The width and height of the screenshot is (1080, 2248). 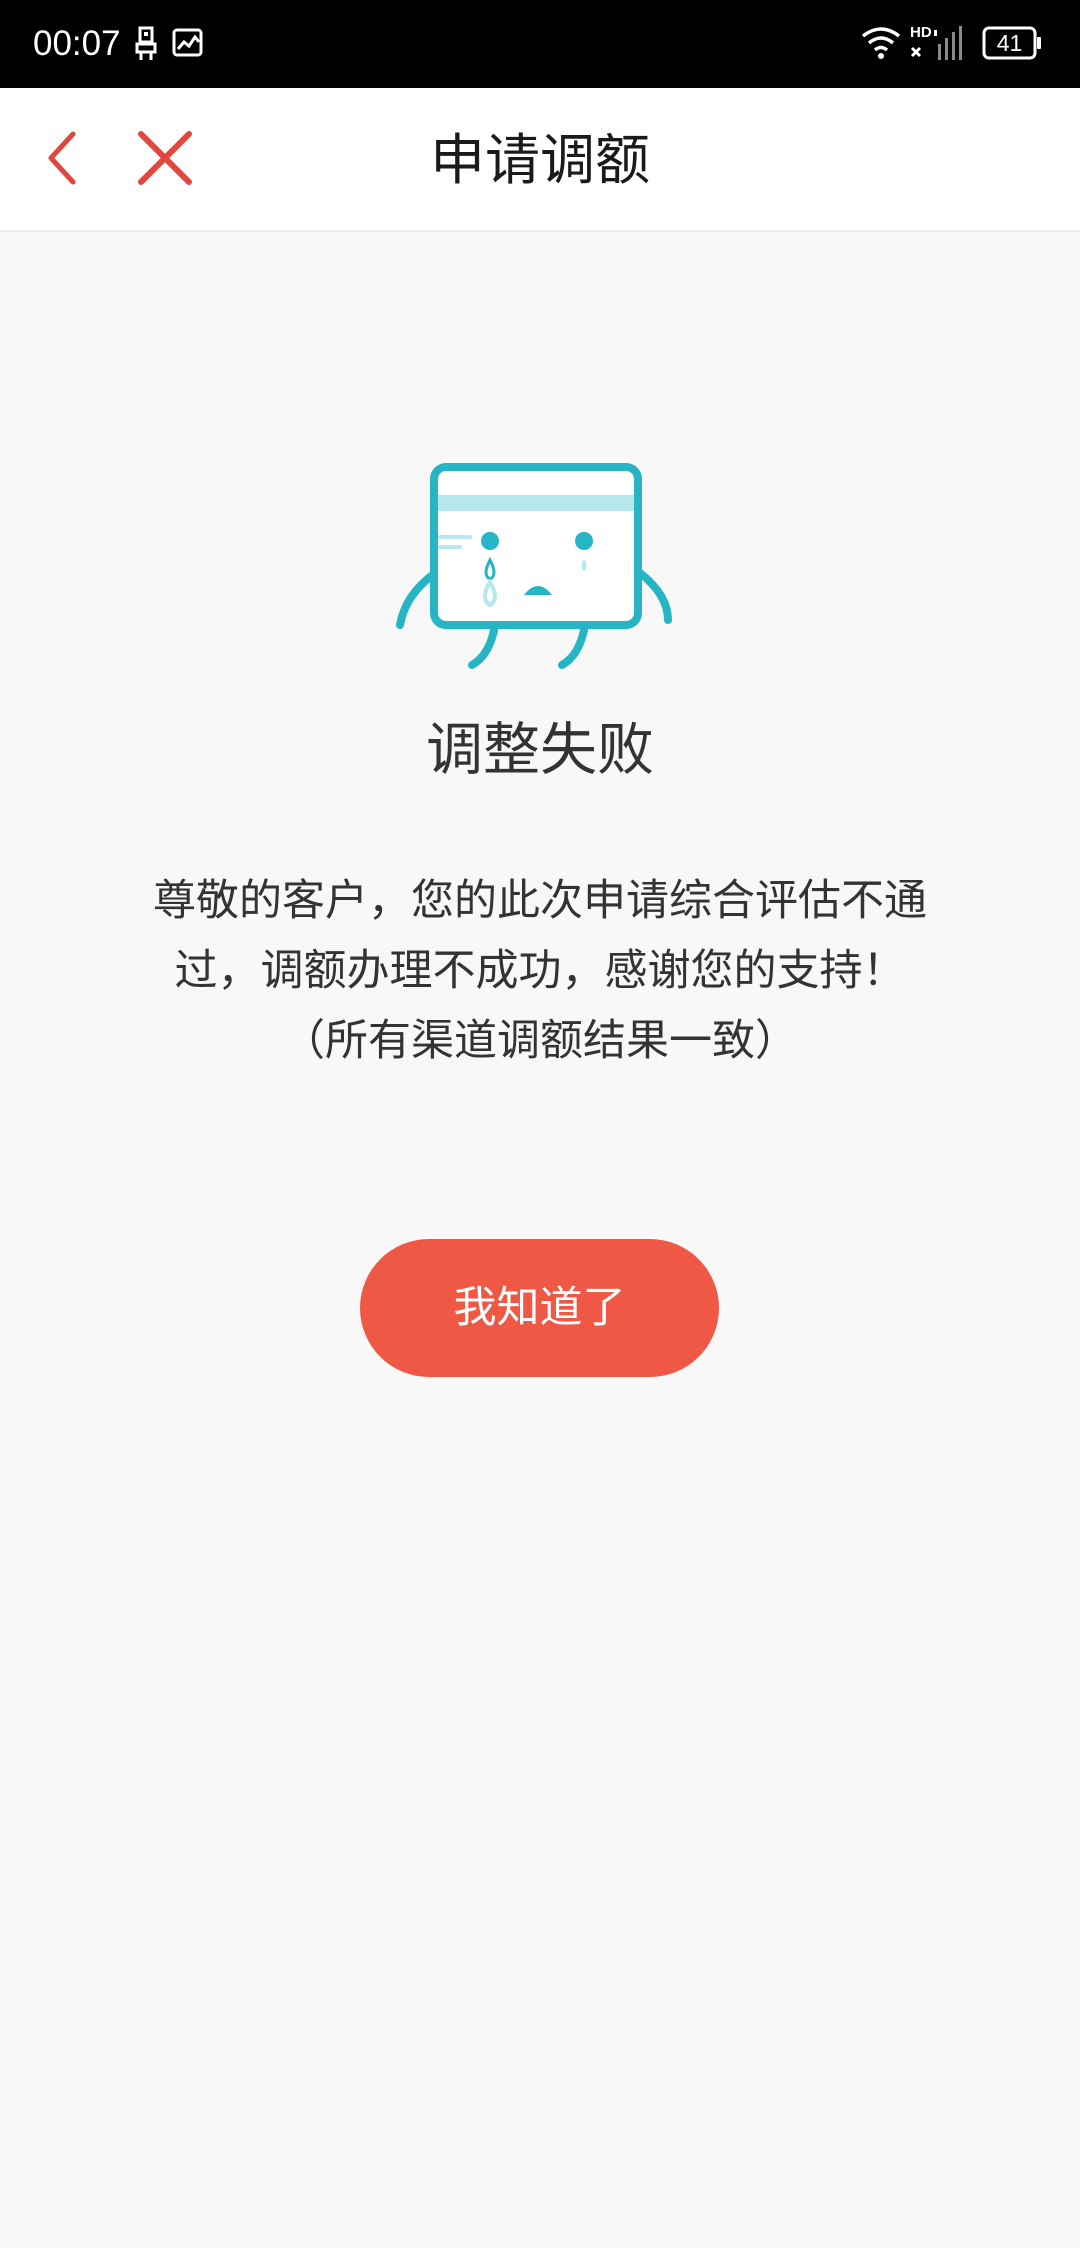 I want to click on usb-debug-icon, so click(x=146, y=46).